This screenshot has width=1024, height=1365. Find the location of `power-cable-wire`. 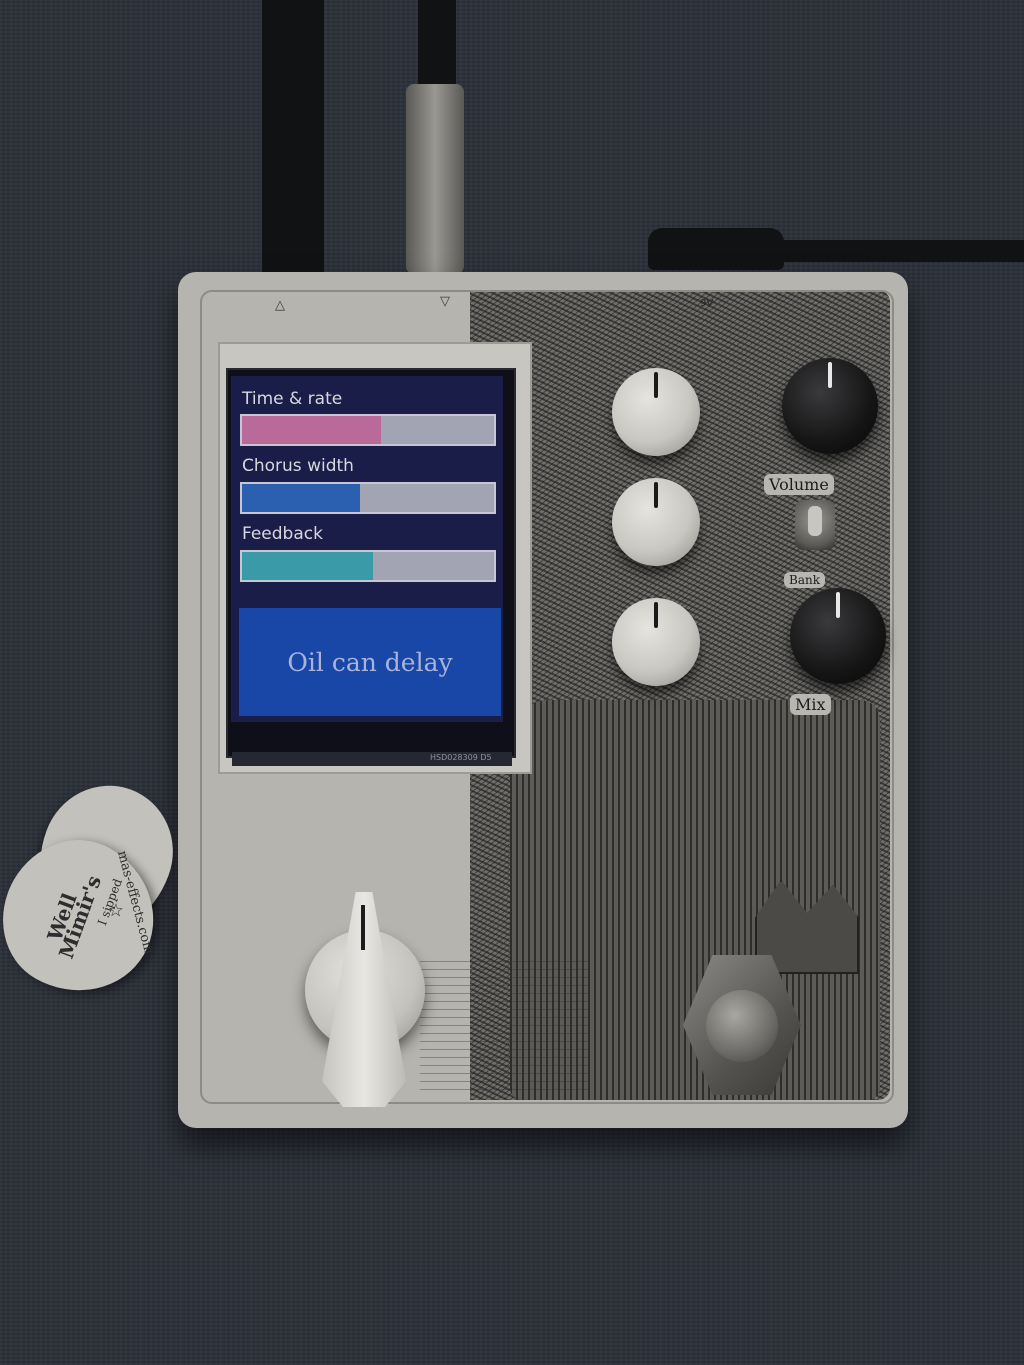

power-cable-wire is located at coordinates (902, 251).